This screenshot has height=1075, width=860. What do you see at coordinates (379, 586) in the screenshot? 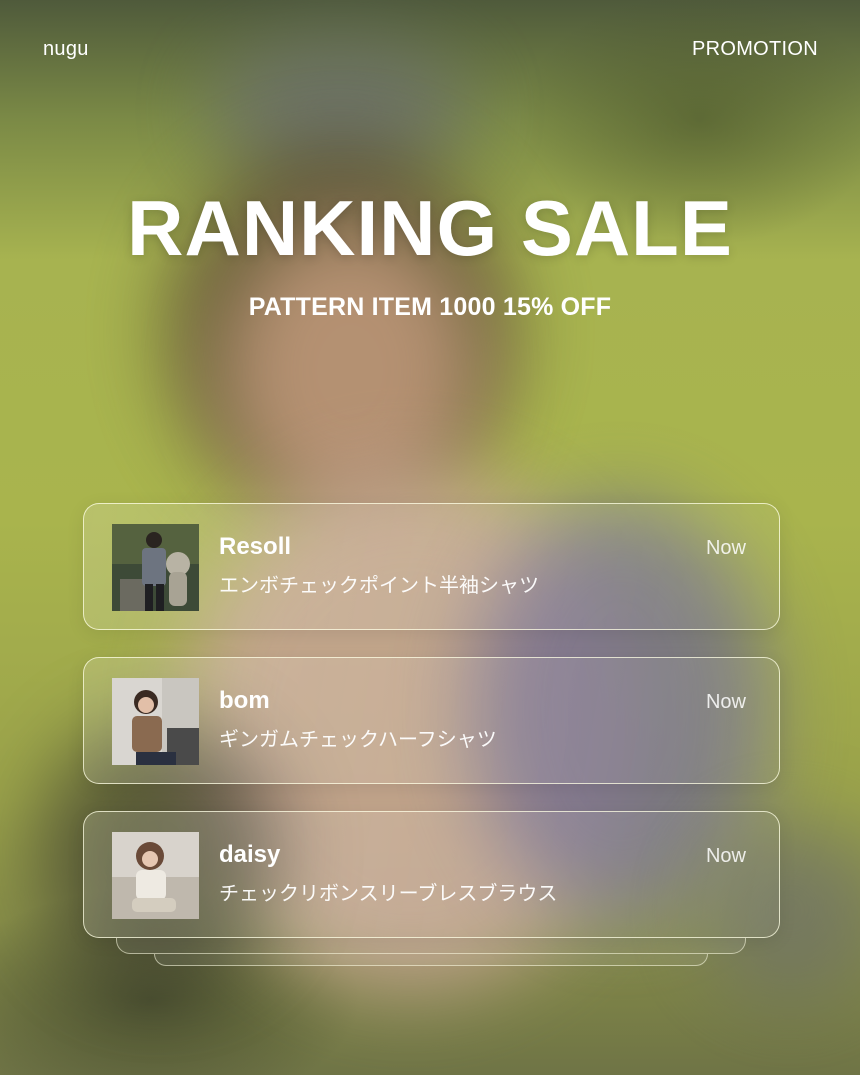
I see `notification-message: エンボチェックポイント半袖シャツ` at bounding box center [379, 586].